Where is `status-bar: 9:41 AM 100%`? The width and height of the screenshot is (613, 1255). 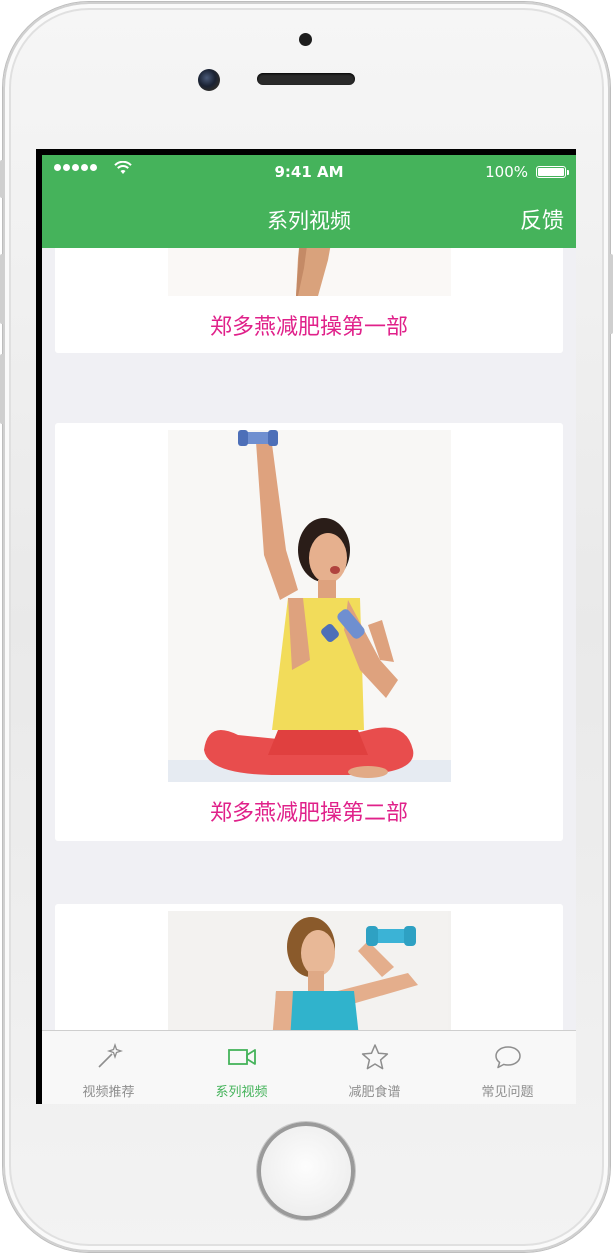 status-bar: 9:41 AM 100% is located at coordinates (309, 172).